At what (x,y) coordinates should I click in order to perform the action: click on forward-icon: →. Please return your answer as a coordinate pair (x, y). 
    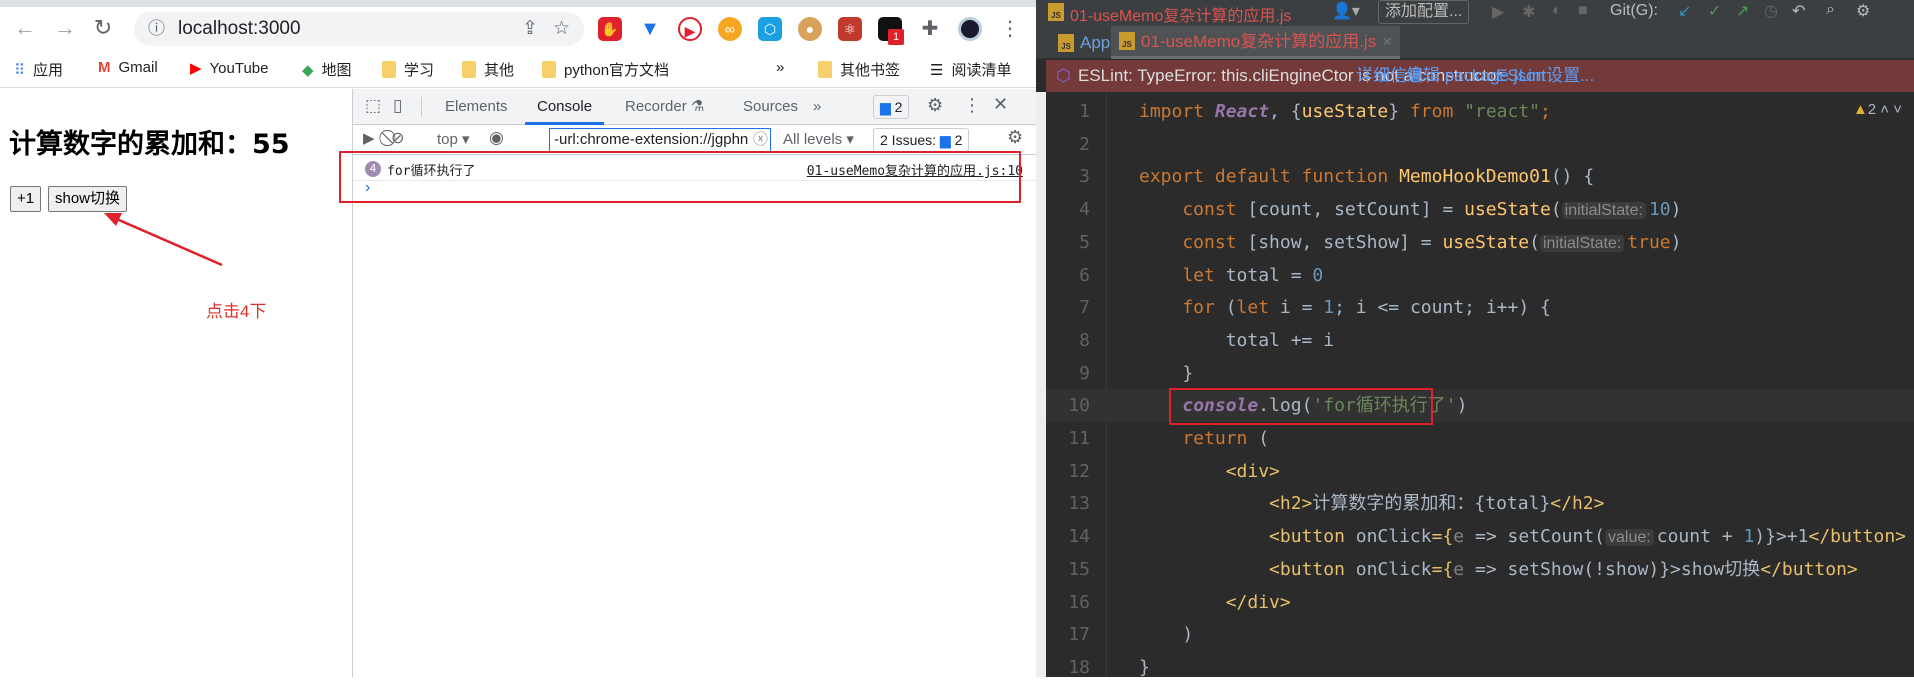
    Looking at the image, I should click on (65, 28).